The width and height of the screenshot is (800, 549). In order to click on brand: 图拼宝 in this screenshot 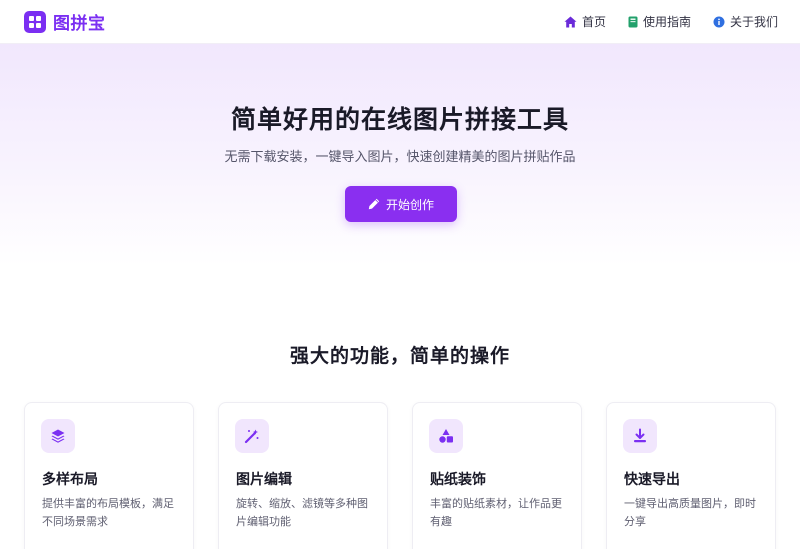, I will do `click(65, 21)`.